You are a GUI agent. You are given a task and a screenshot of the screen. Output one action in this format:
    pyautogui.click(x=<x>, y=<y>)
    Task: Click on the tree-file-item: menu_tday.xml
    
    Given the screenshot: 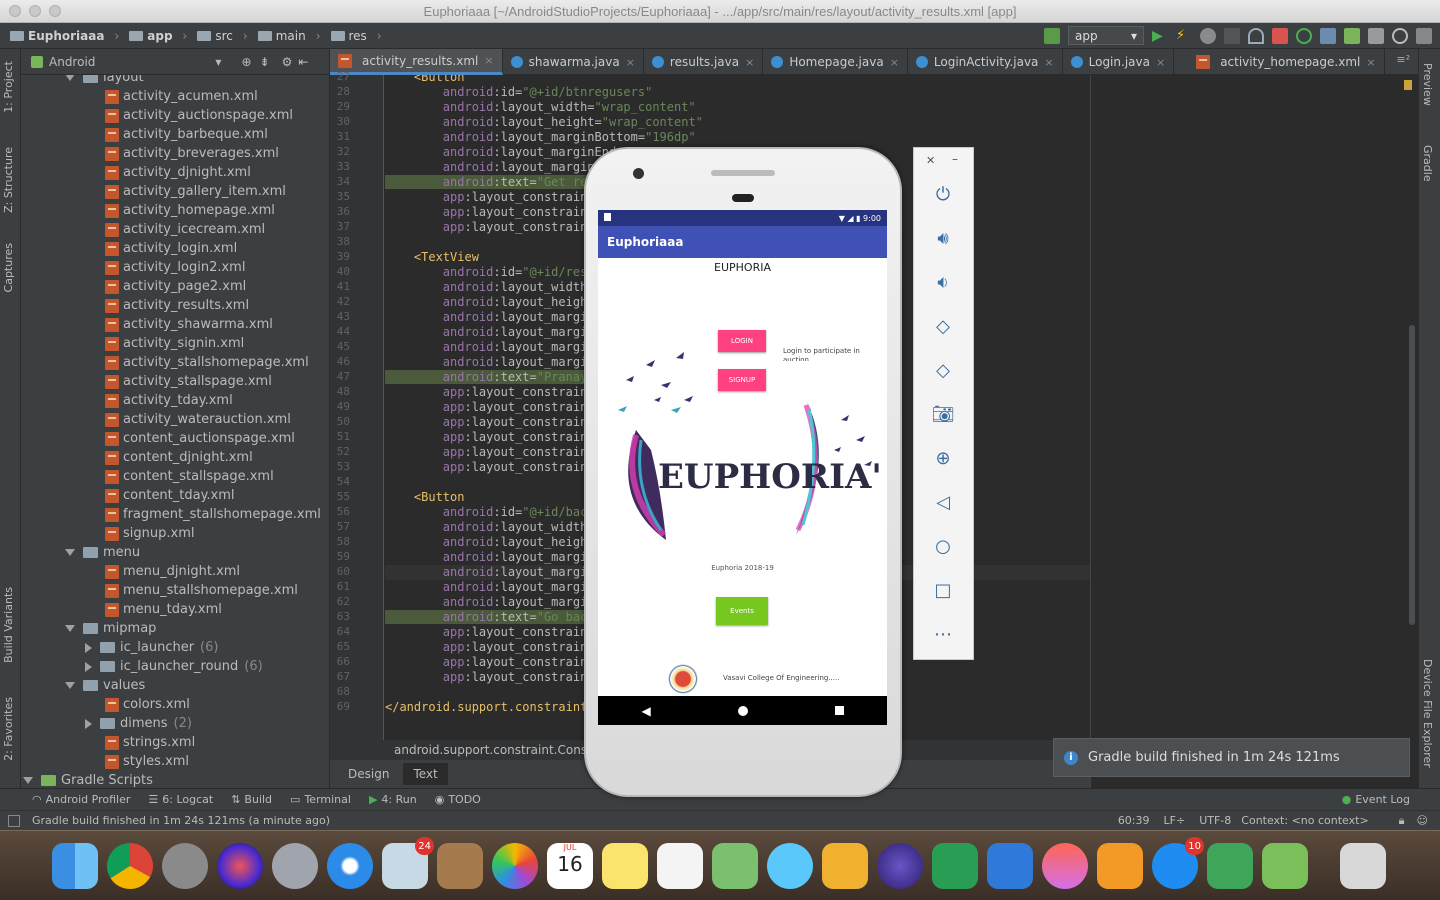 What is the action you would take?
    pyautogui.click(x=163, y=609)
    